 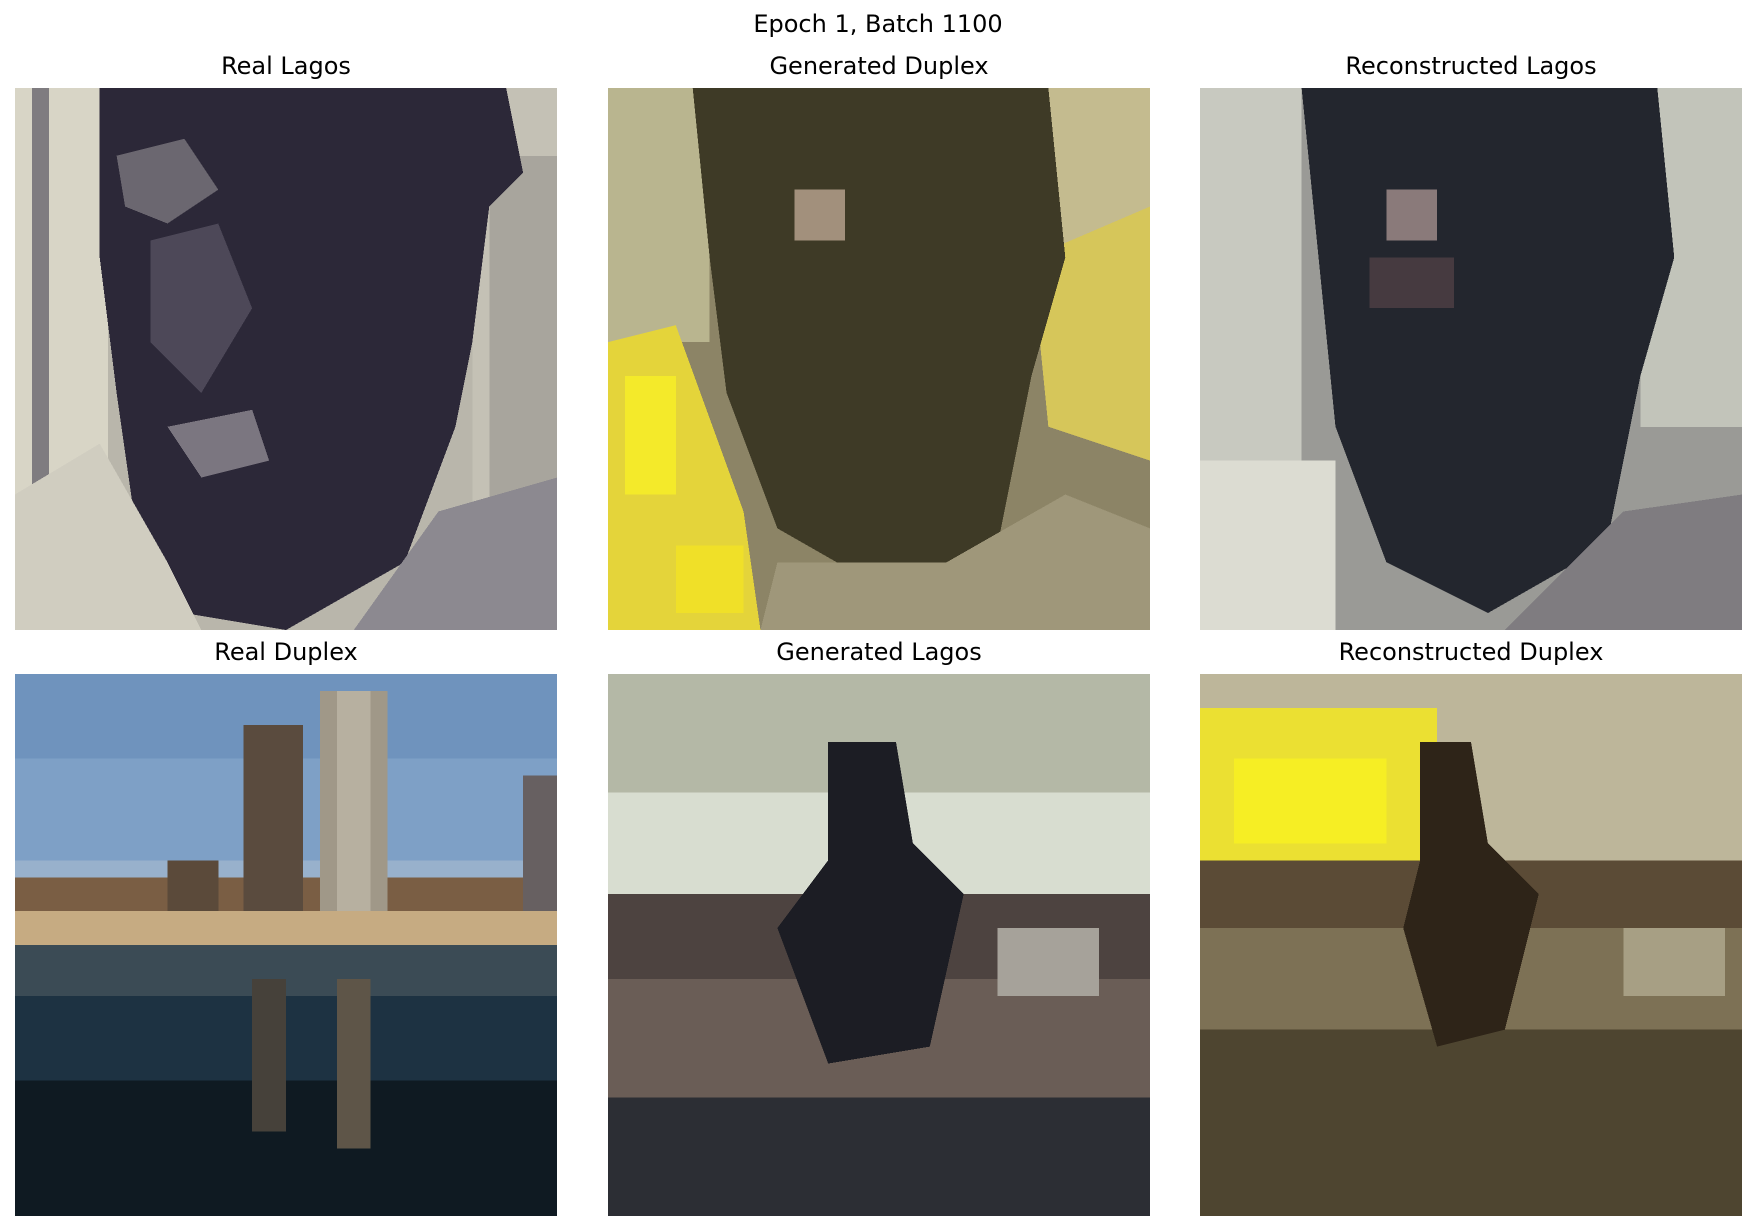 What do you see at coordinates (286, 359) in the screenshot?
I see `image-real-lagos` at bounding box center [286, 359].